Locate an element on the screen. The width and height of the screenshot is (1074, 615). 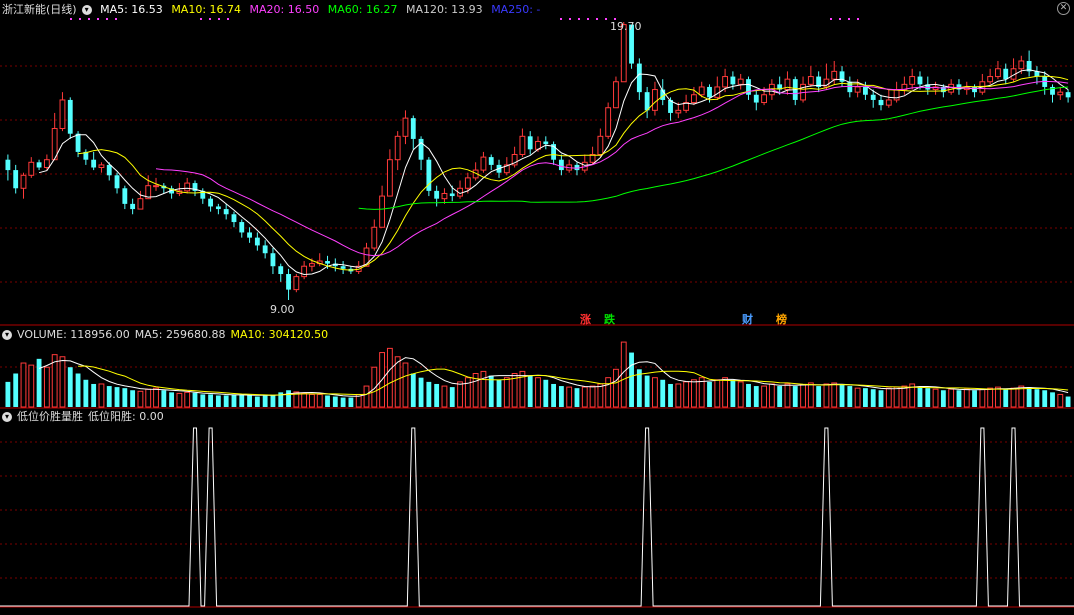
tag-finance: 财 is located at coordinates (747, 319).